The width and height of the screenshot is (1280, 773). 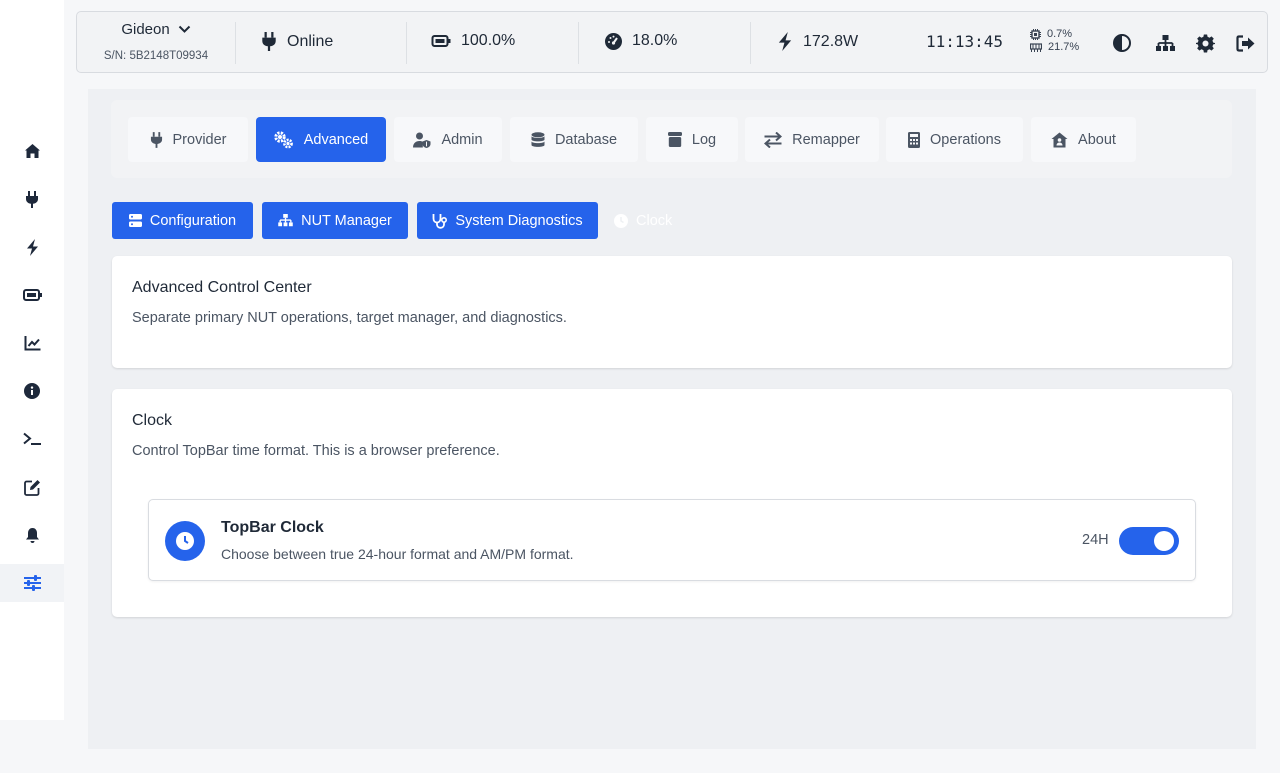 I want to click on memory-usage: 21.7%, so click(x=1054, y=47).